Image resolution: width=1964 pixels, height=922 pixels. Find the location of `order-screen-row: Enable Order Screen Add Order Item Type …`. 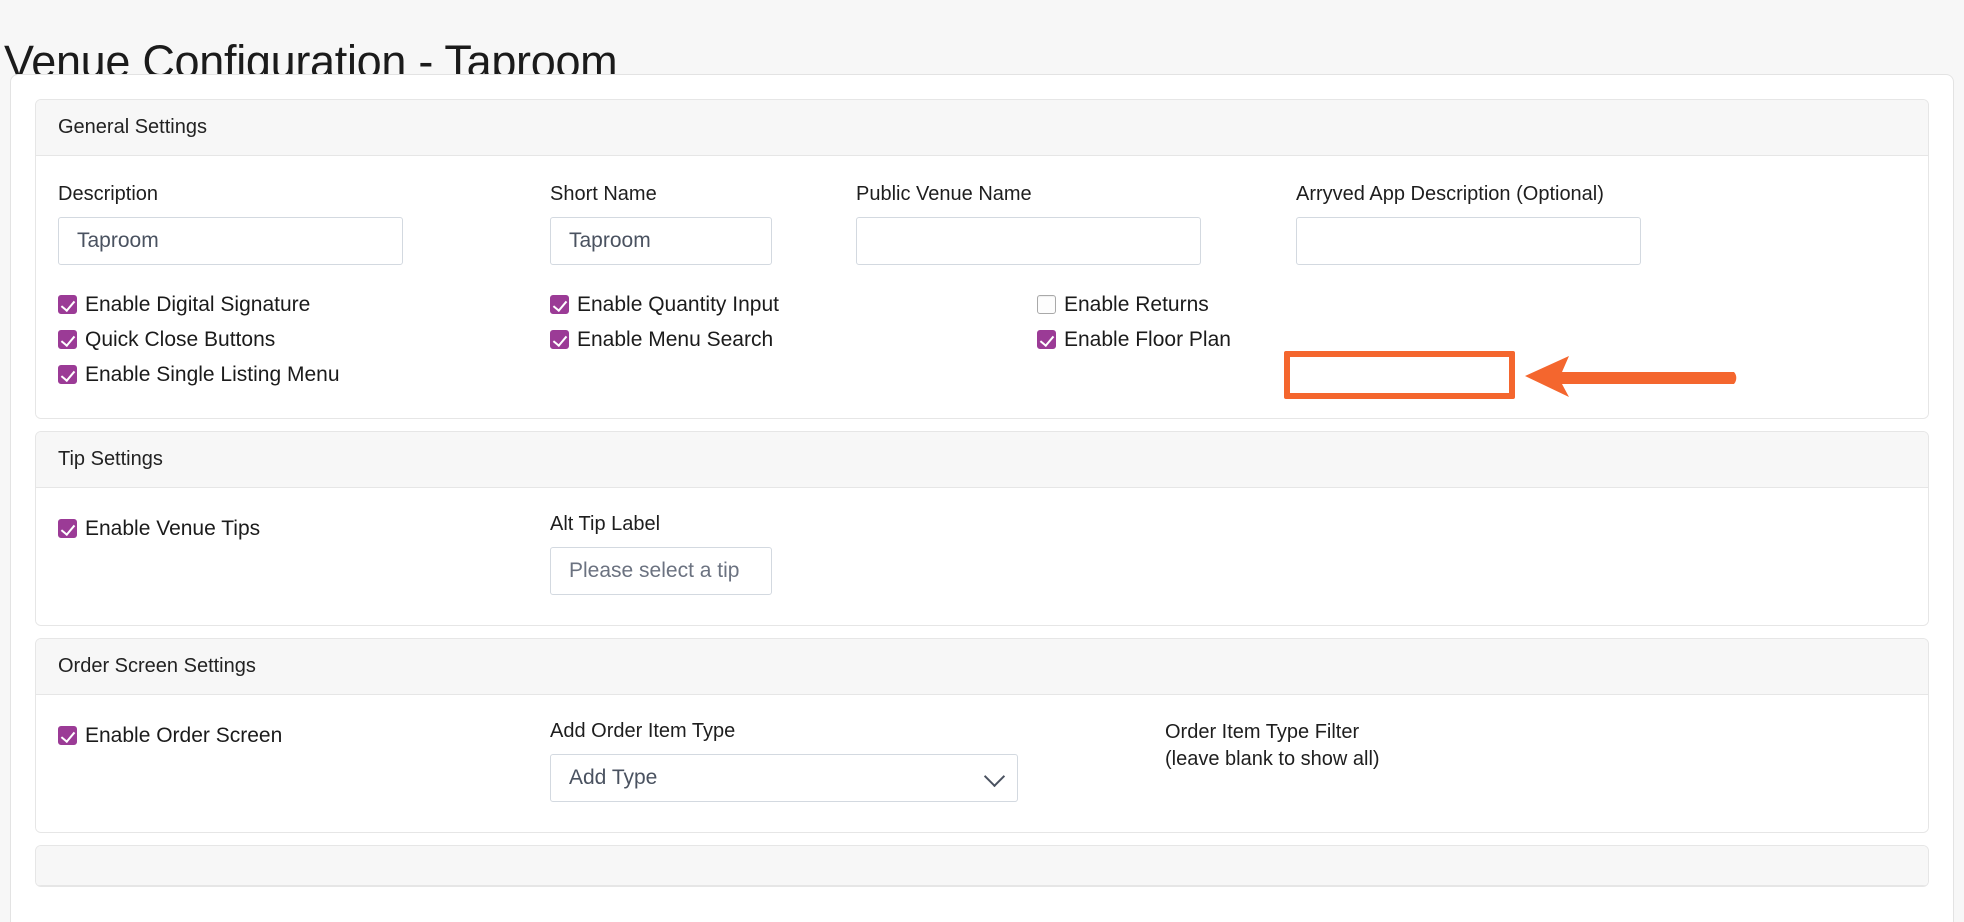

order-screen-row: Enable Order Screen Add Order Item Type … is located at coordinates (982, 760).